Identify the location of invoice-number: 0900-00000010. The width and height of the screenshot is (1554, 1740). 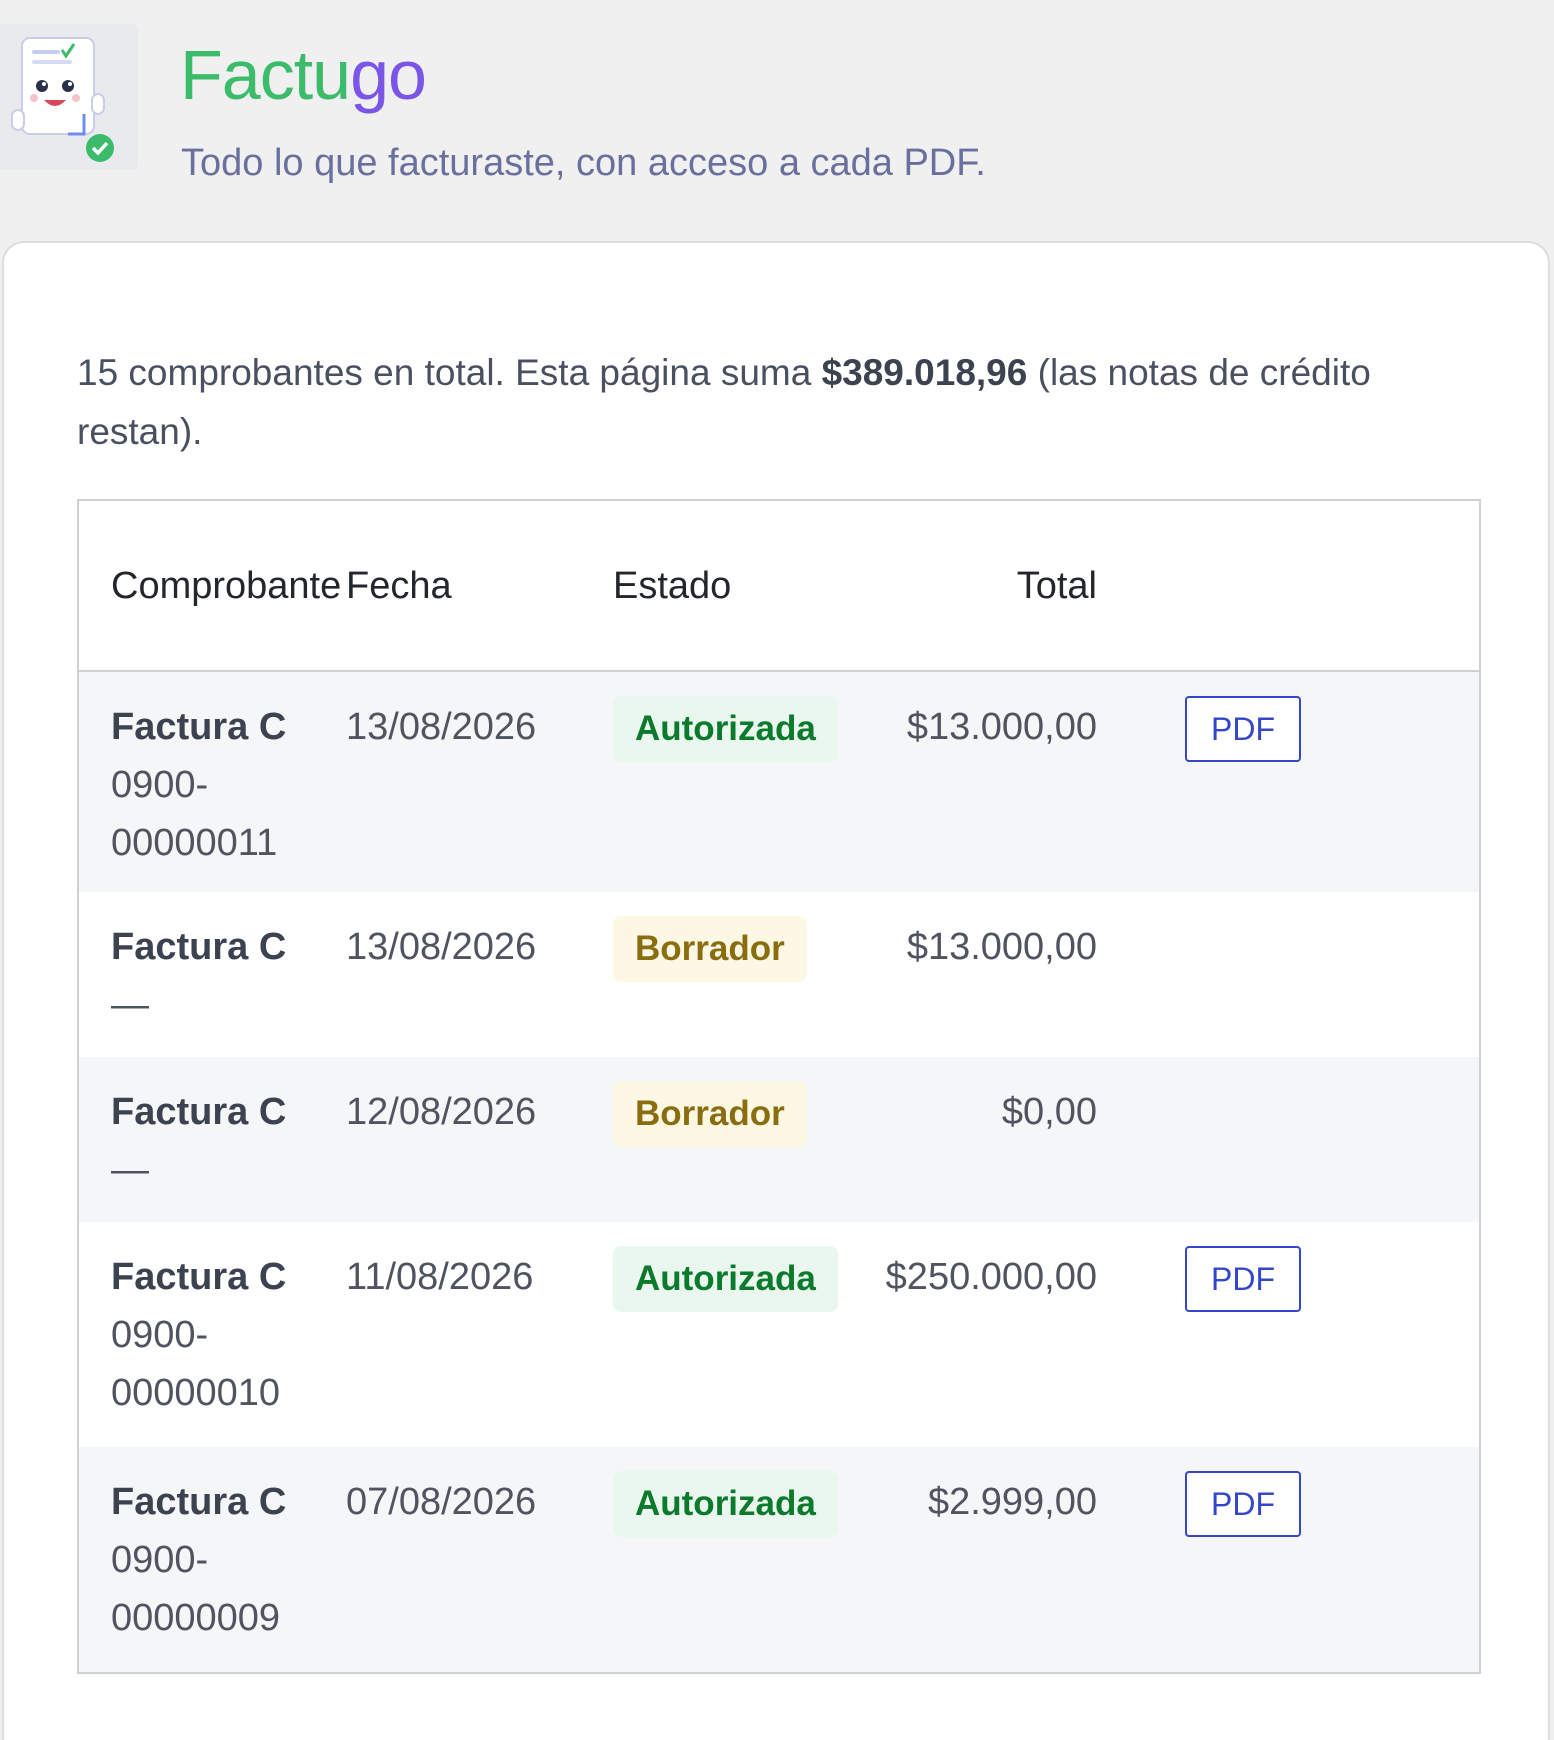
(196, 1364).